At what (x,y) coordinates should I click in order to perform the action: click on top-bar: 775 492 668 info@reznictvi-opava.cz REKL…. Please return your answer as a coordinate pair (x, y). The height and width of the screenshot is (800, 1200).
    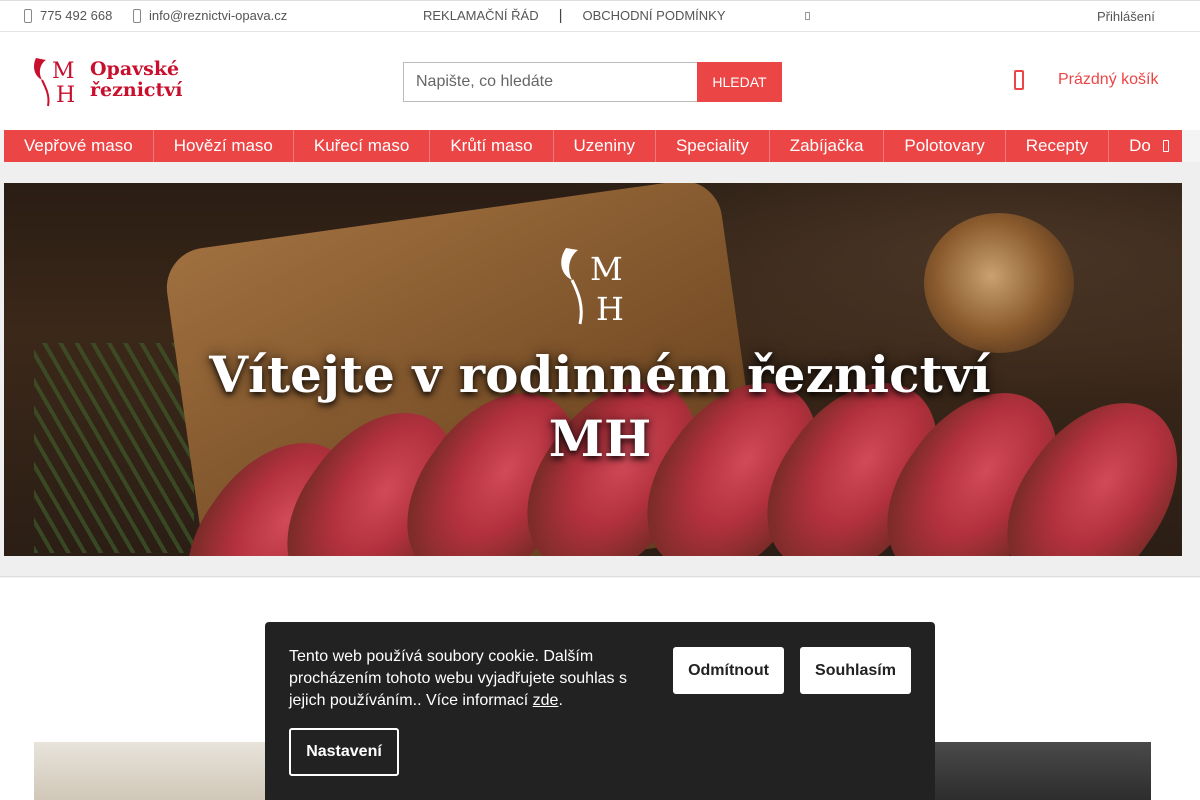
    Looking at the image, I should click on (600, 16).